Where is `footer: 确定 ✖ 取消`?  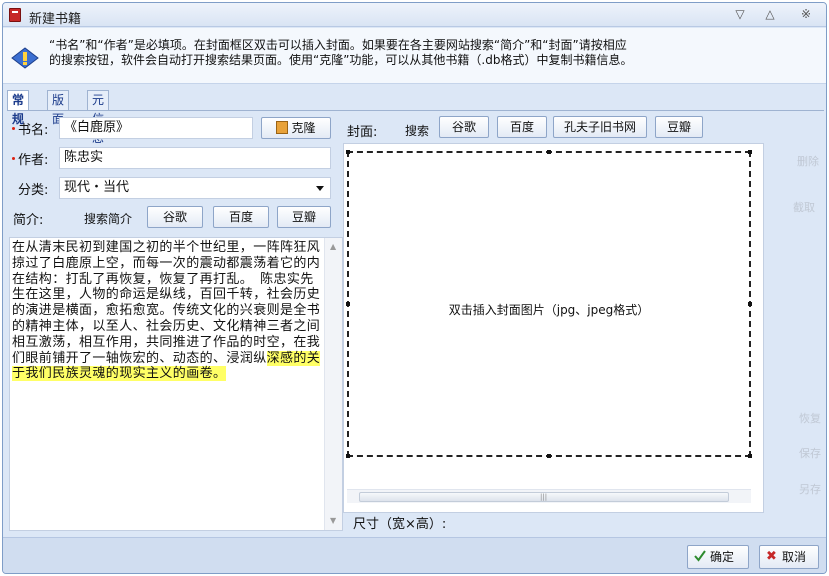
footer: 确定 ✖ 取消 is located at coordinates (414, 555).